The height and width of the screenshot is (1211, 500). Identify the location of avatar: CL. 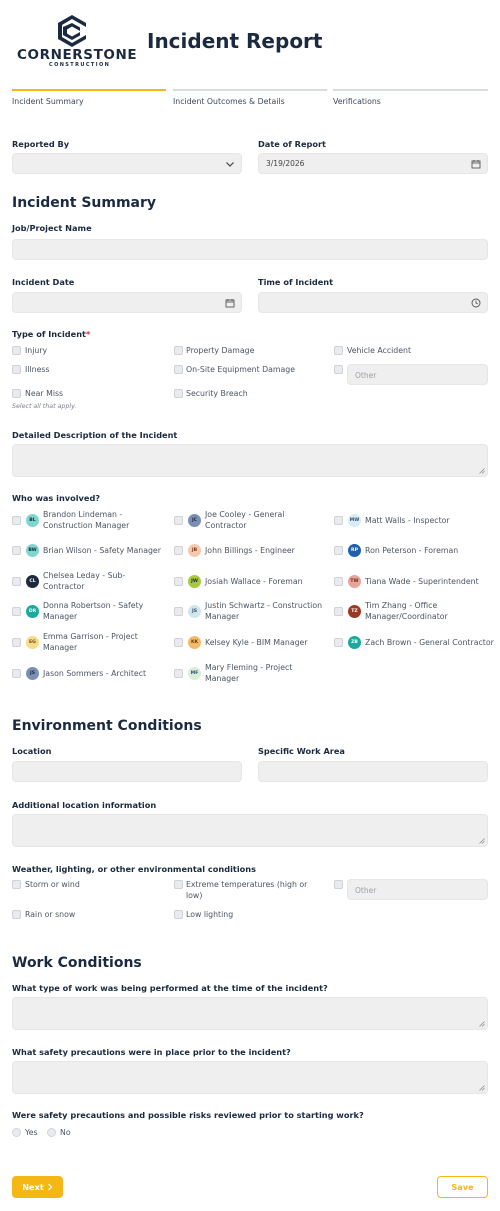
(32, 581).